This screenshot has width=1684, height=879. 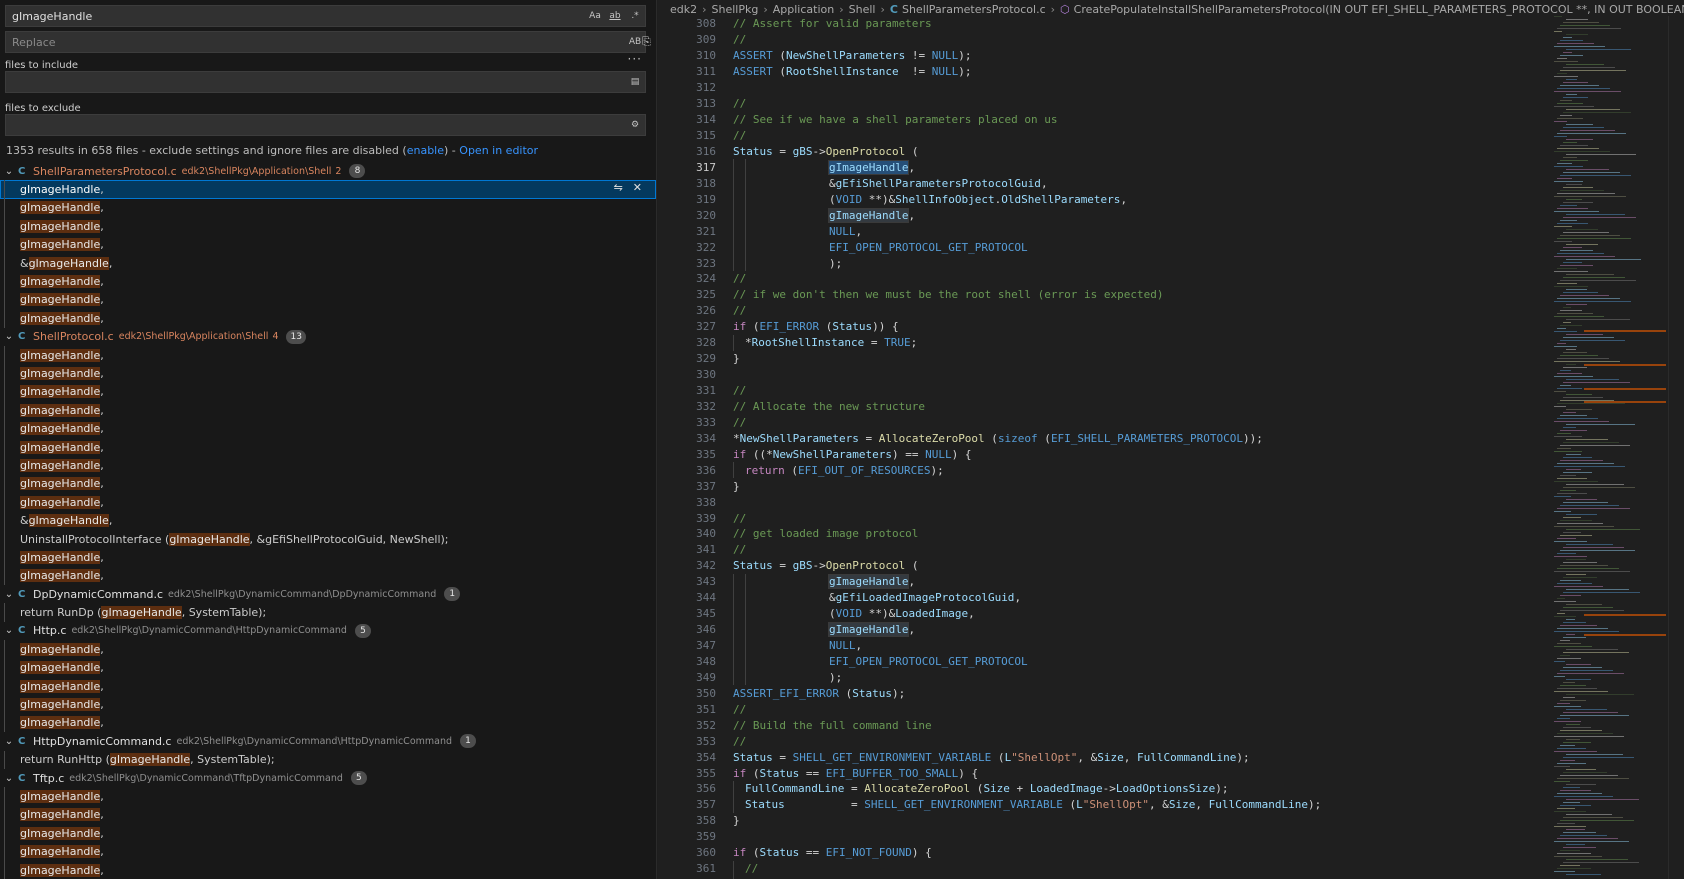 What do you see at coordinates (1108, 247) in the screenshot?
I see `code-line: 322 EFI_OPEN_PROTOCOL_GET_PROTOCOL` at bounding box center [1108, 247].